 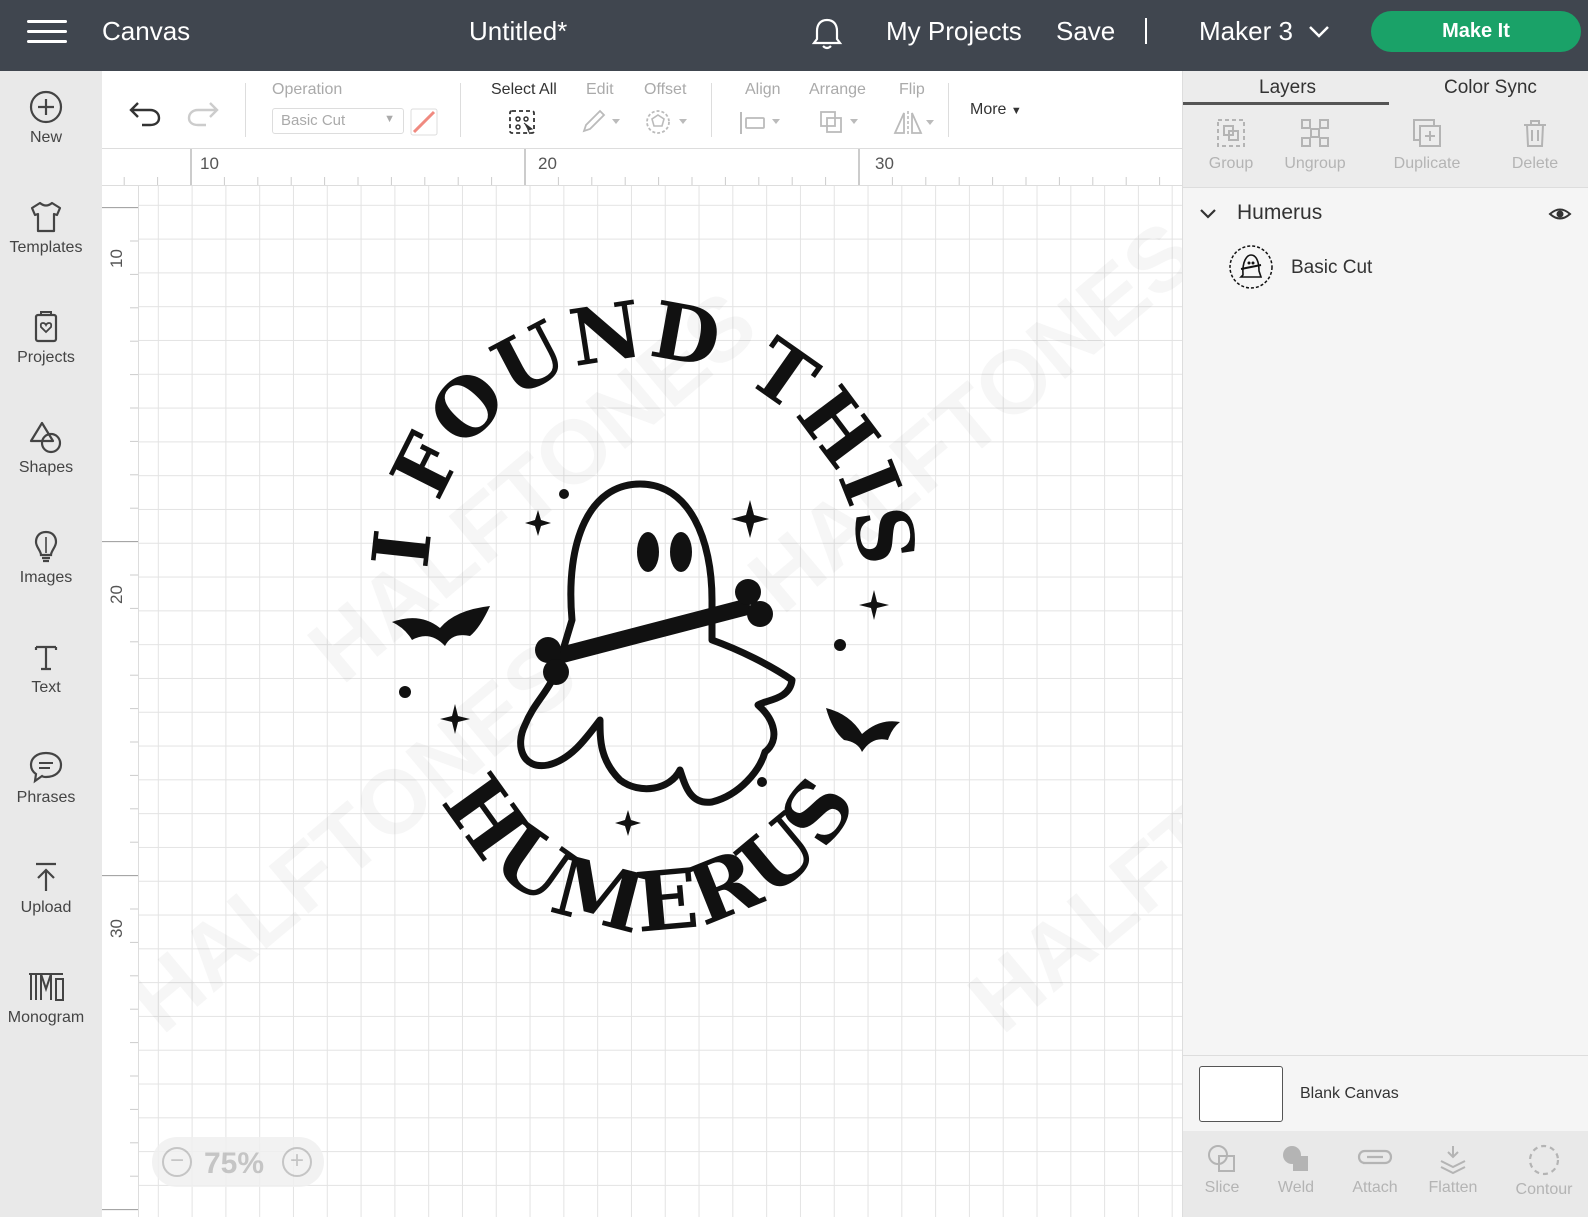 I want to click on layer-row: Basic Cut, so click(x=1385, y=269).